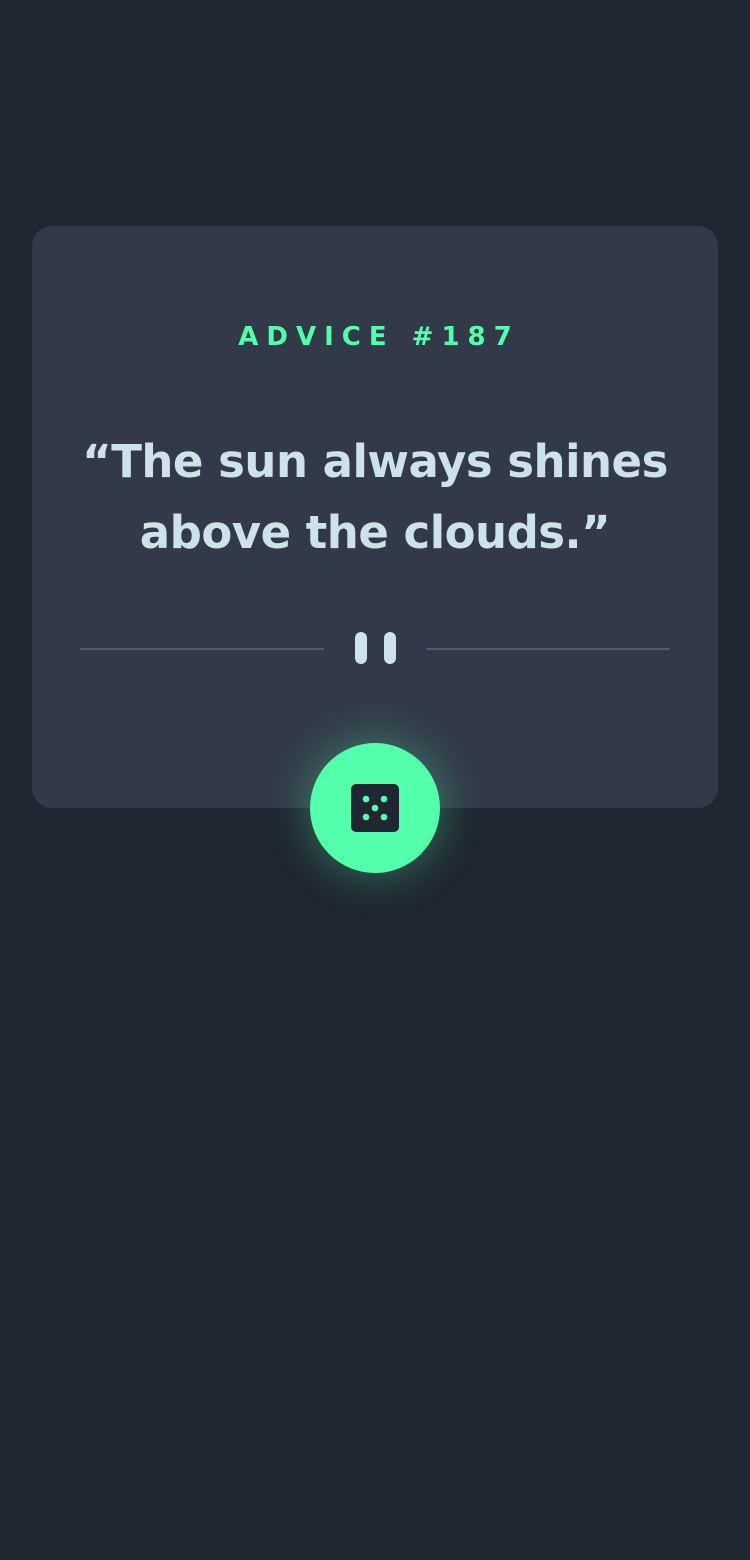 This screenshot has height=1560, width=750. What do you see at coordinates (361, 648) in the screenshot?
I see `pause-bar-left` at bounding box center [361, 648].